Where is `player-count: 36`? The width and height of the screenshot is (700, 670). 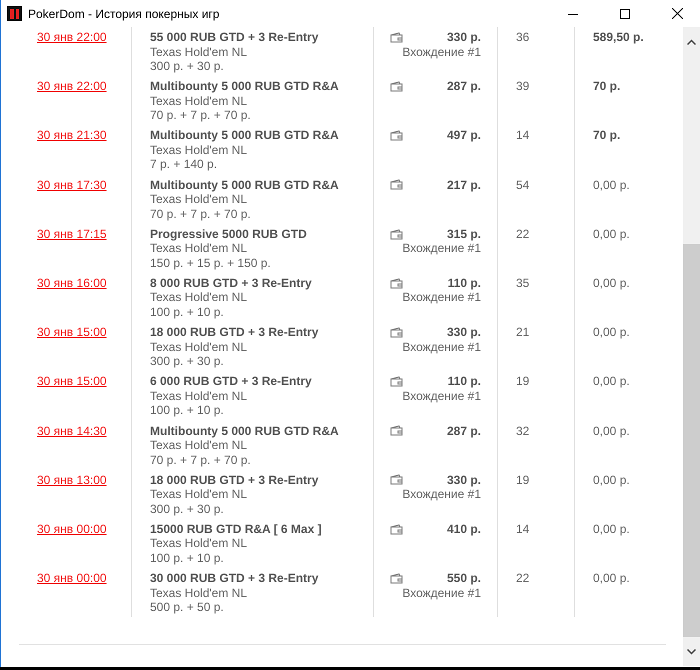 player-count: 36 is located at coordinates (523, 37).